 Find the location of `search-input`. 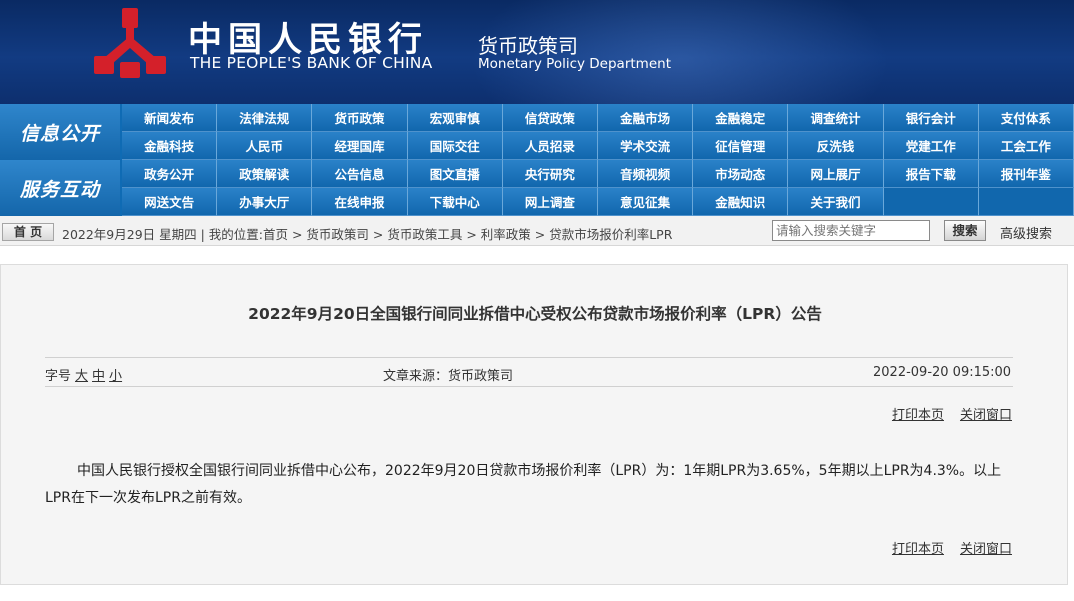

search-input is located at coordinates (851, 230).